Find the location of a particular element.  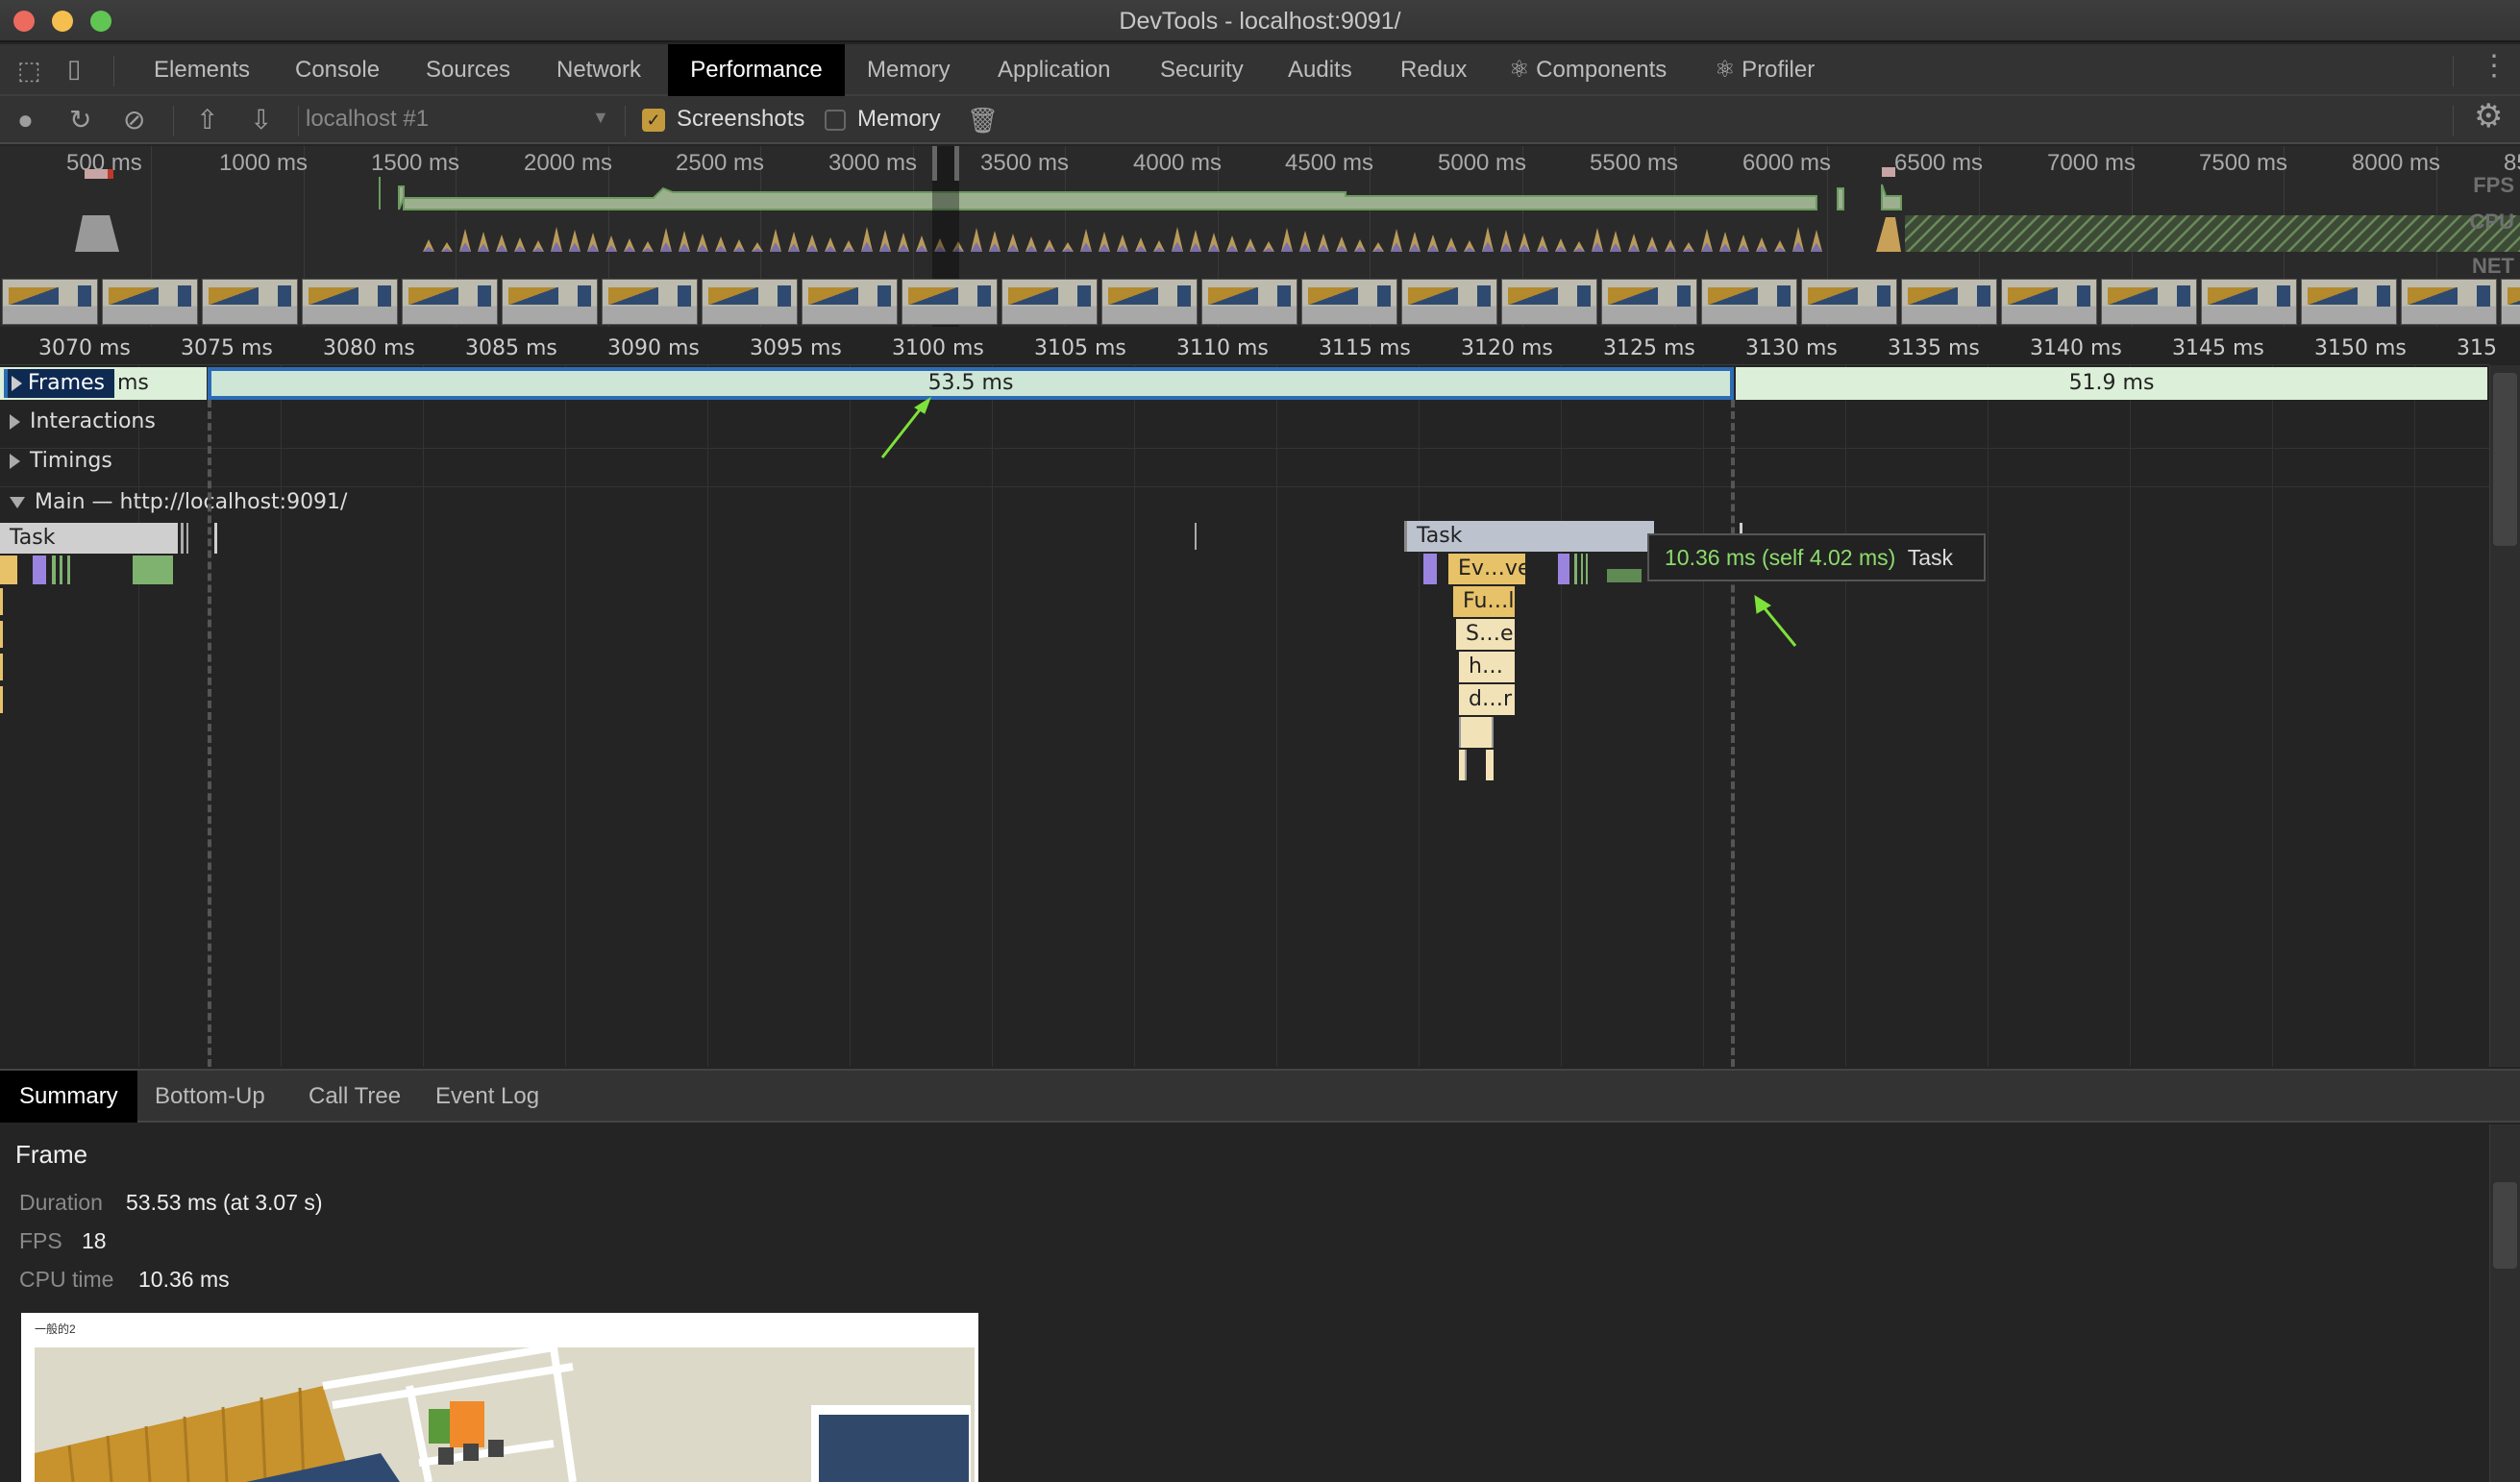

reload-record-icon: ↻ is located at coordinates (80, 120).